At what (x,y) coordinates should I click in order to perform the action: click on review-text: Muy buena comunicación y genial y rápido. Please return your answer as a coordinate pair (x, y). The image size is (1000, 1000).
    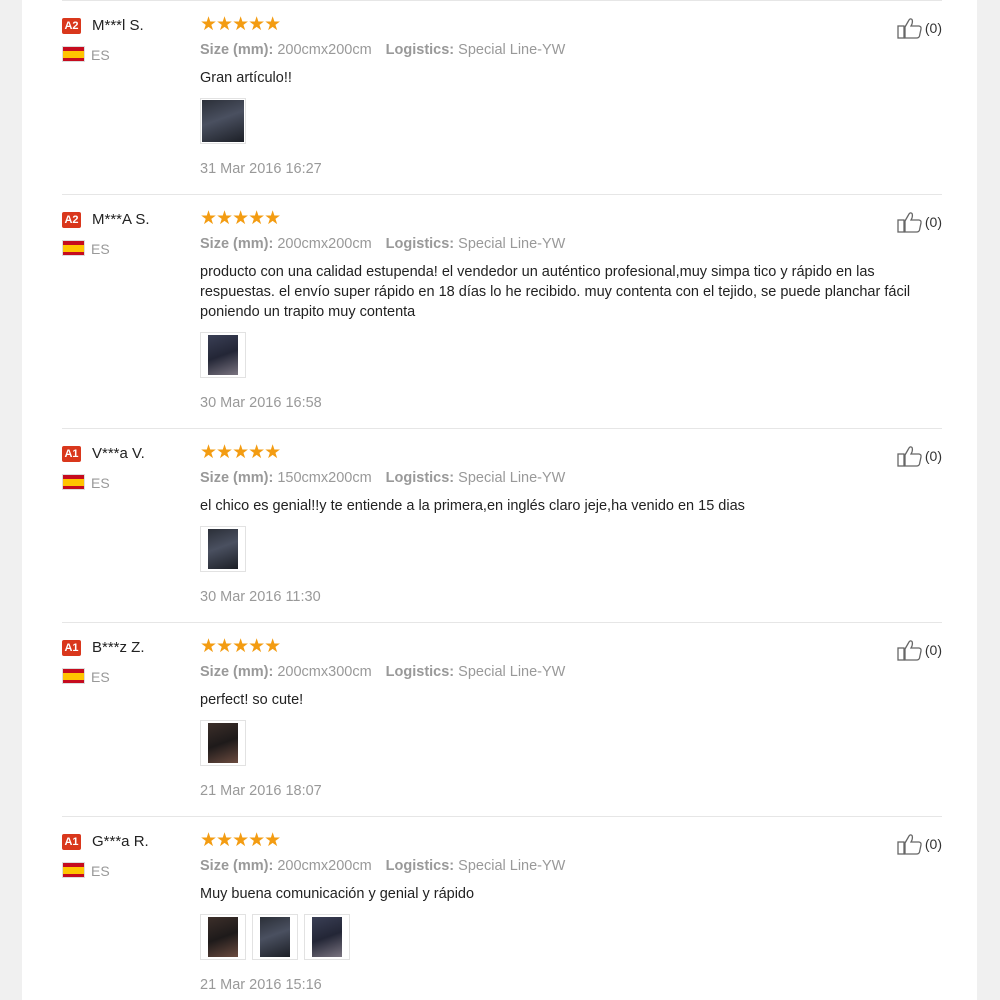
    Looking at the image, I should click on (337, 894).